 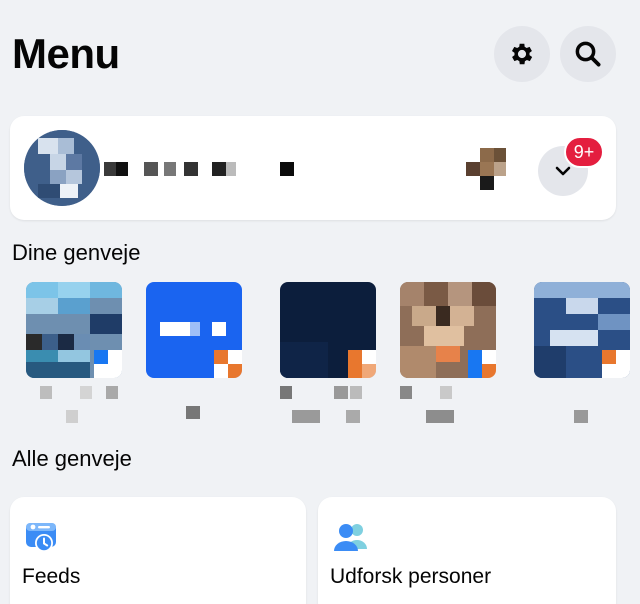 I want to click on profile-flag, so click(x=486, y=169).